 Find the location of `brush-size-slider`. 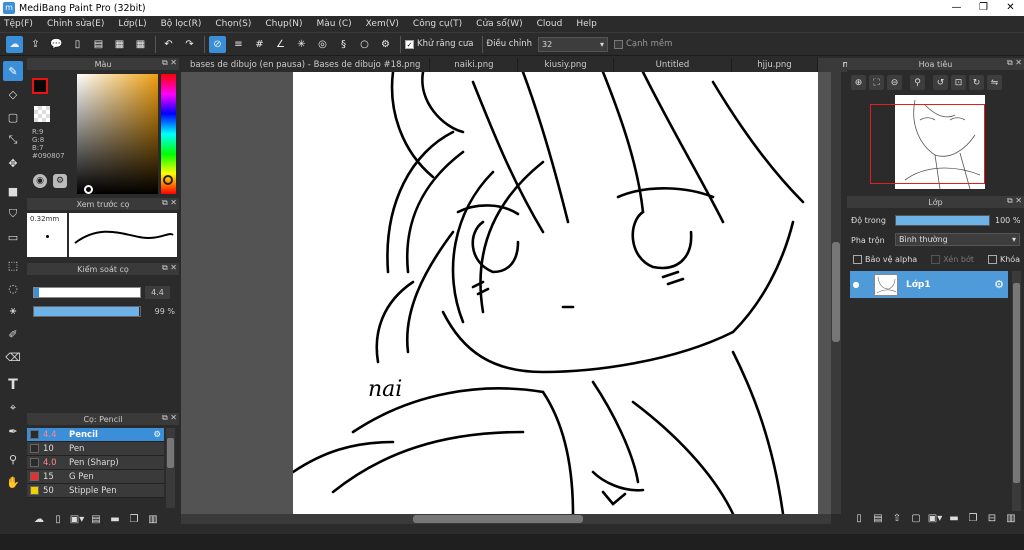

brush-size-slider is located at coordinates (87, 292).